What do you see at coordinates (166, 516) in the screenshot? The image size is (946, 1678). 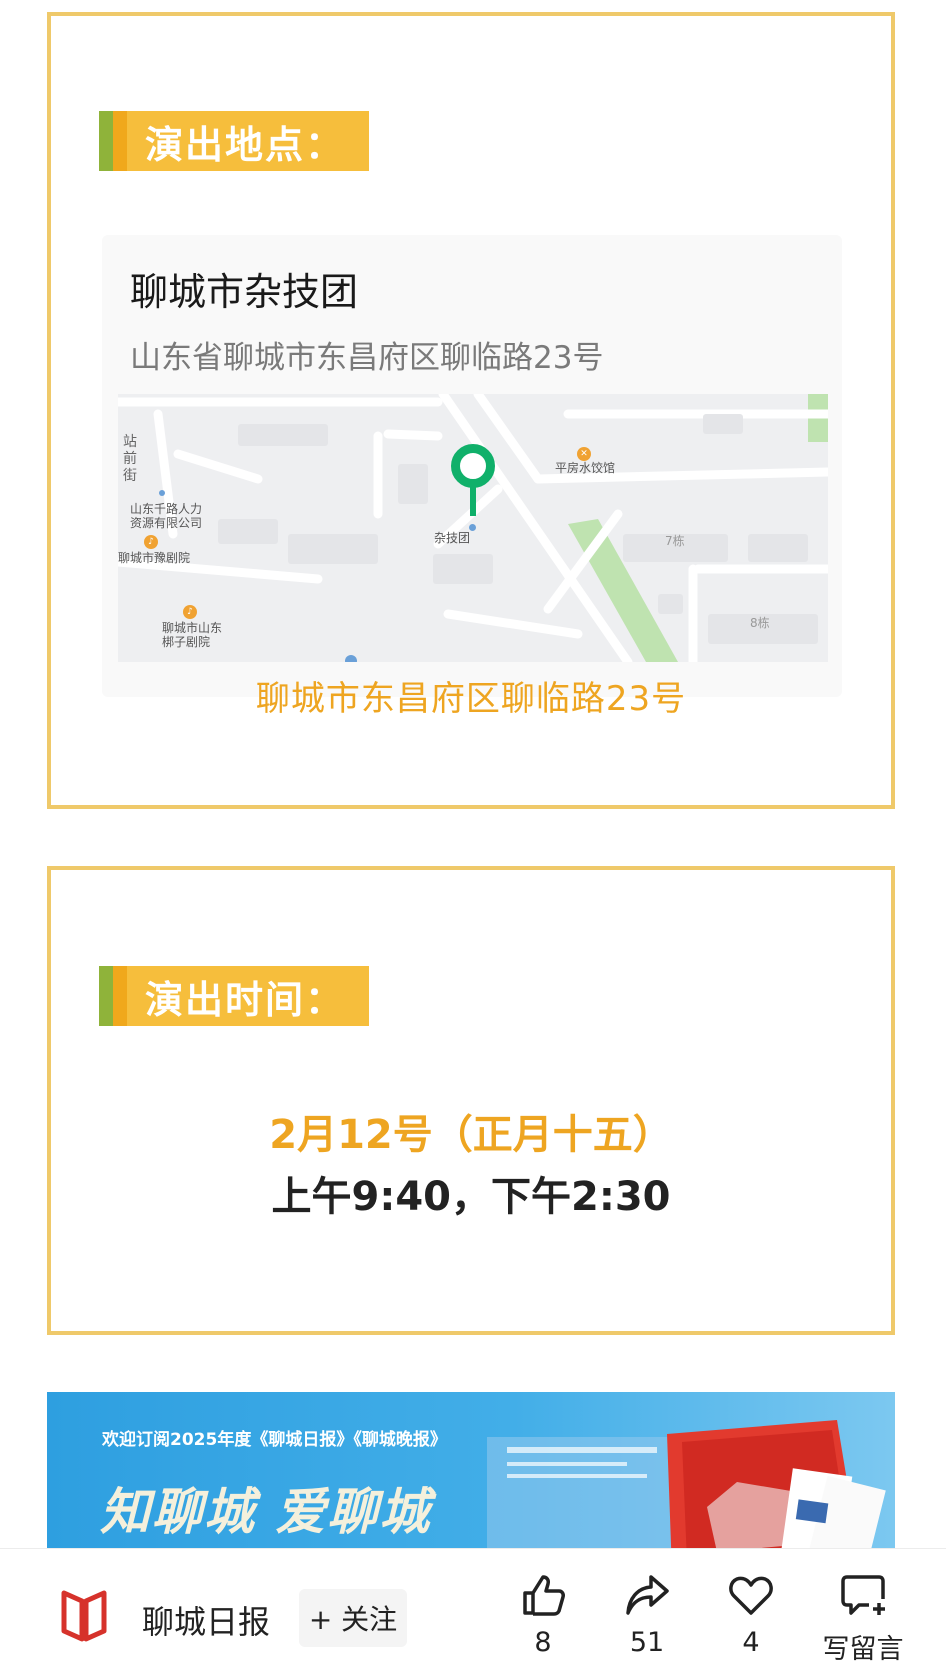 I see `map-label-company: 山东千路人力资源有限公司` at bounding box center [166, 516].